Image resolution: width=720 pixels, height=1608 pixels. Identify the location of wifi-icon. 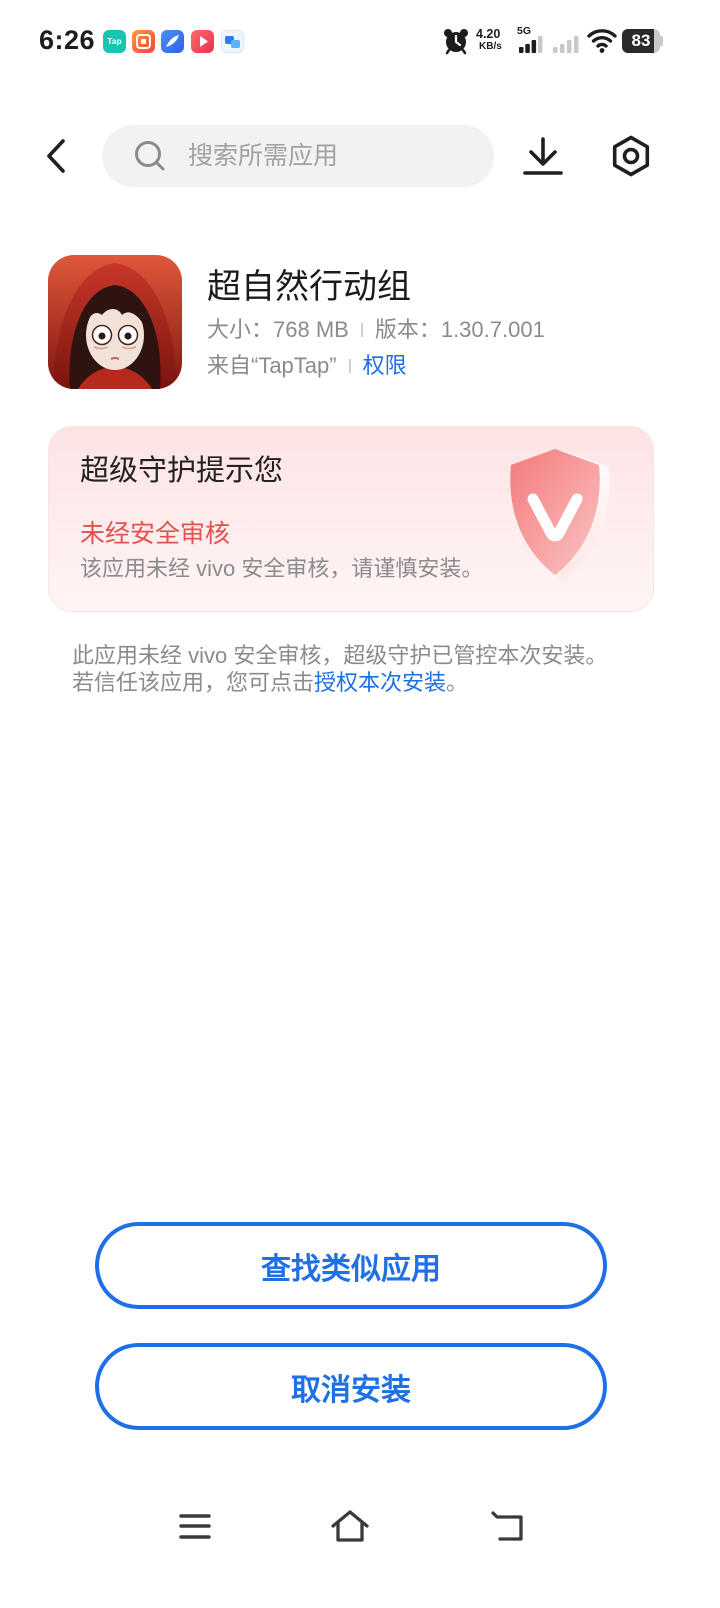
(602, 41).